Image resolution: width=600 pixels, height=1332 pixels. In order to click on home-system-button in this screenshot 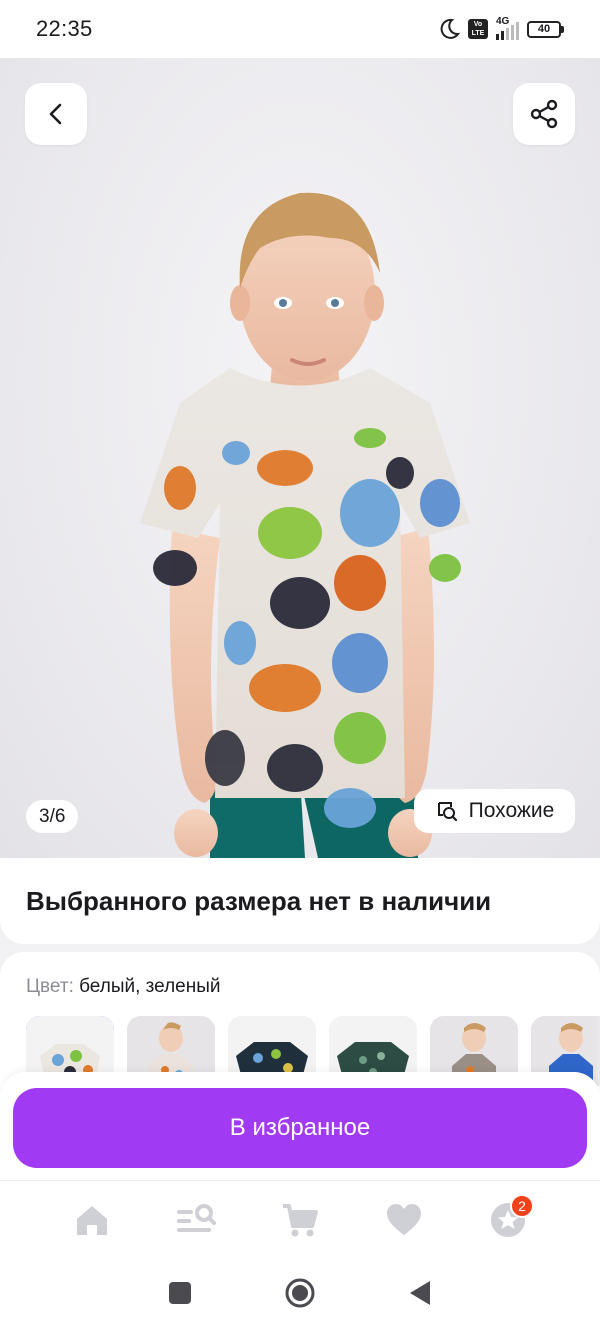, I will do `click(300, 1295)`.